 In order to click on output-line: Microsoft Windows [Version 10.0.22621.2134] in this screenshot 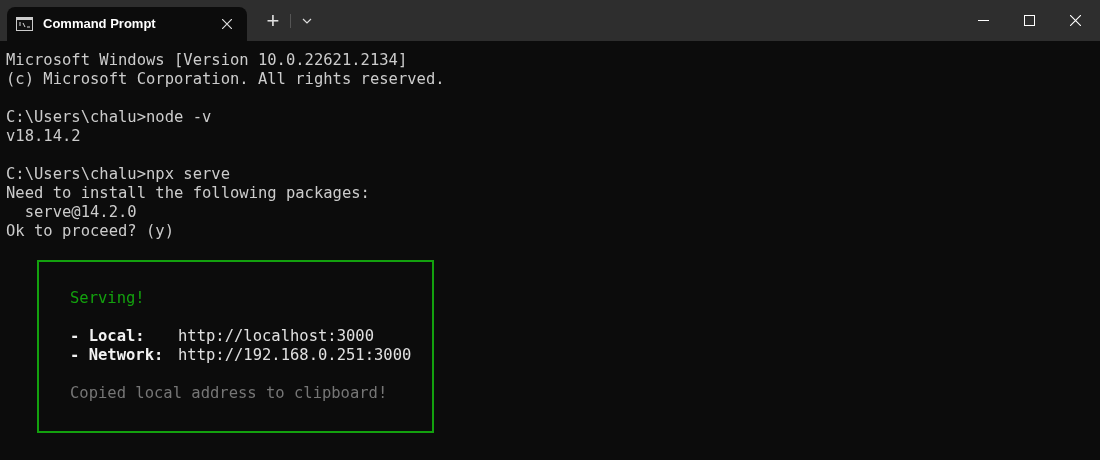, I will do `click(207, 60)`.